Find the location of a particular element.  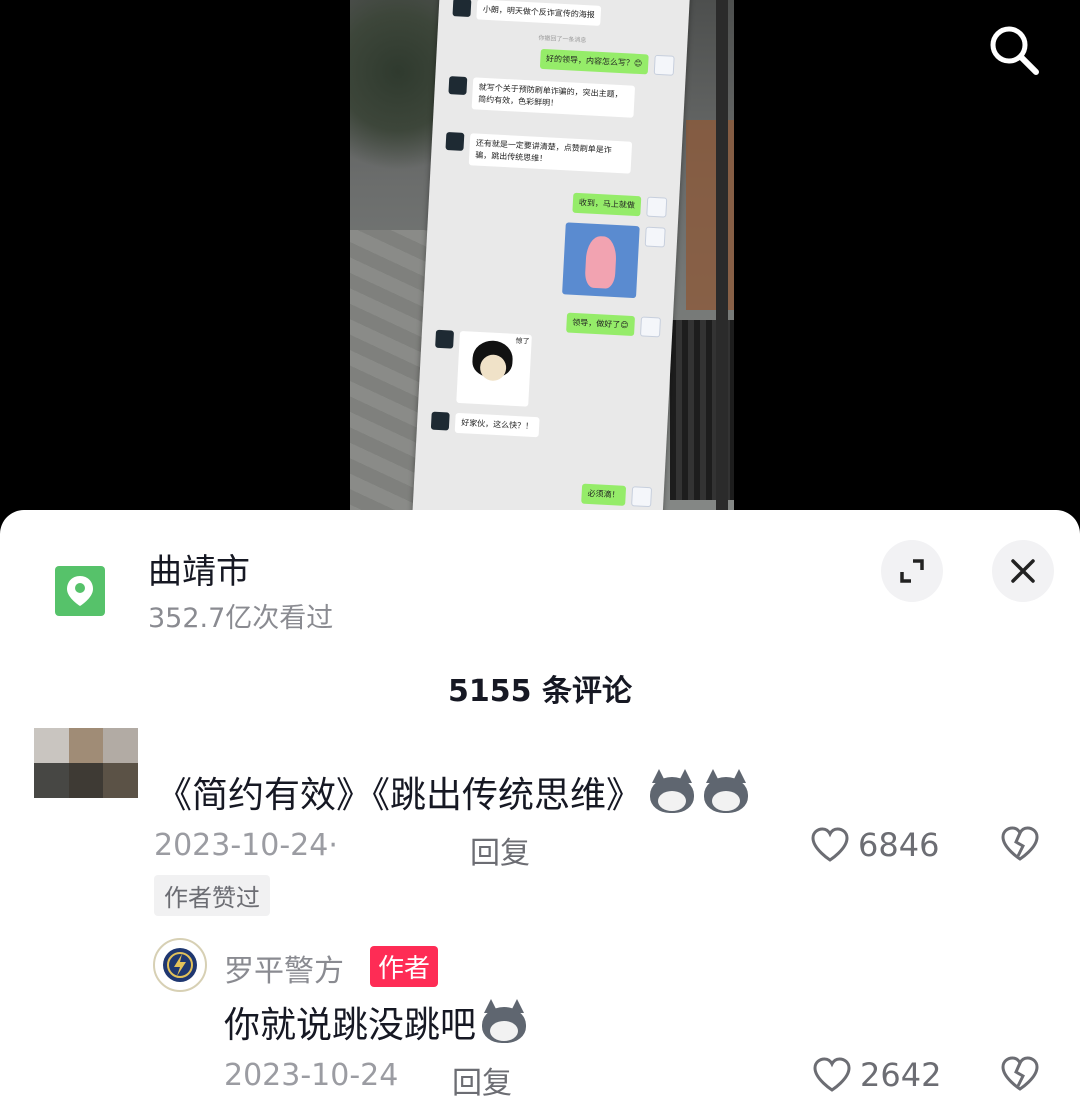

like-button: 6846 is located at coordinates (874, 845).